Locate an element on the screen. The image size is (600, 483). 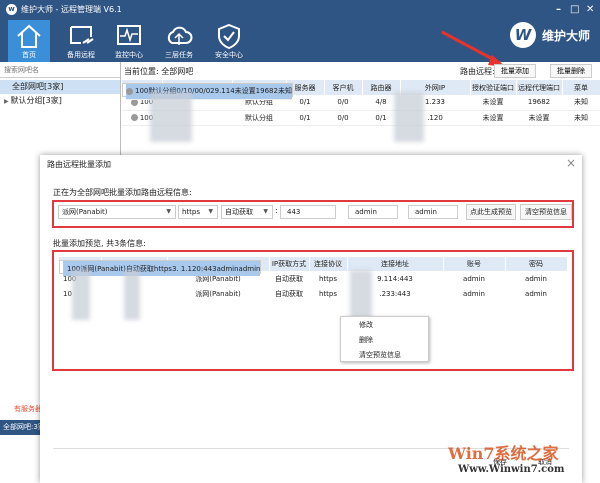
brand-name: 维护大师 is located at coordinates (566, 35).